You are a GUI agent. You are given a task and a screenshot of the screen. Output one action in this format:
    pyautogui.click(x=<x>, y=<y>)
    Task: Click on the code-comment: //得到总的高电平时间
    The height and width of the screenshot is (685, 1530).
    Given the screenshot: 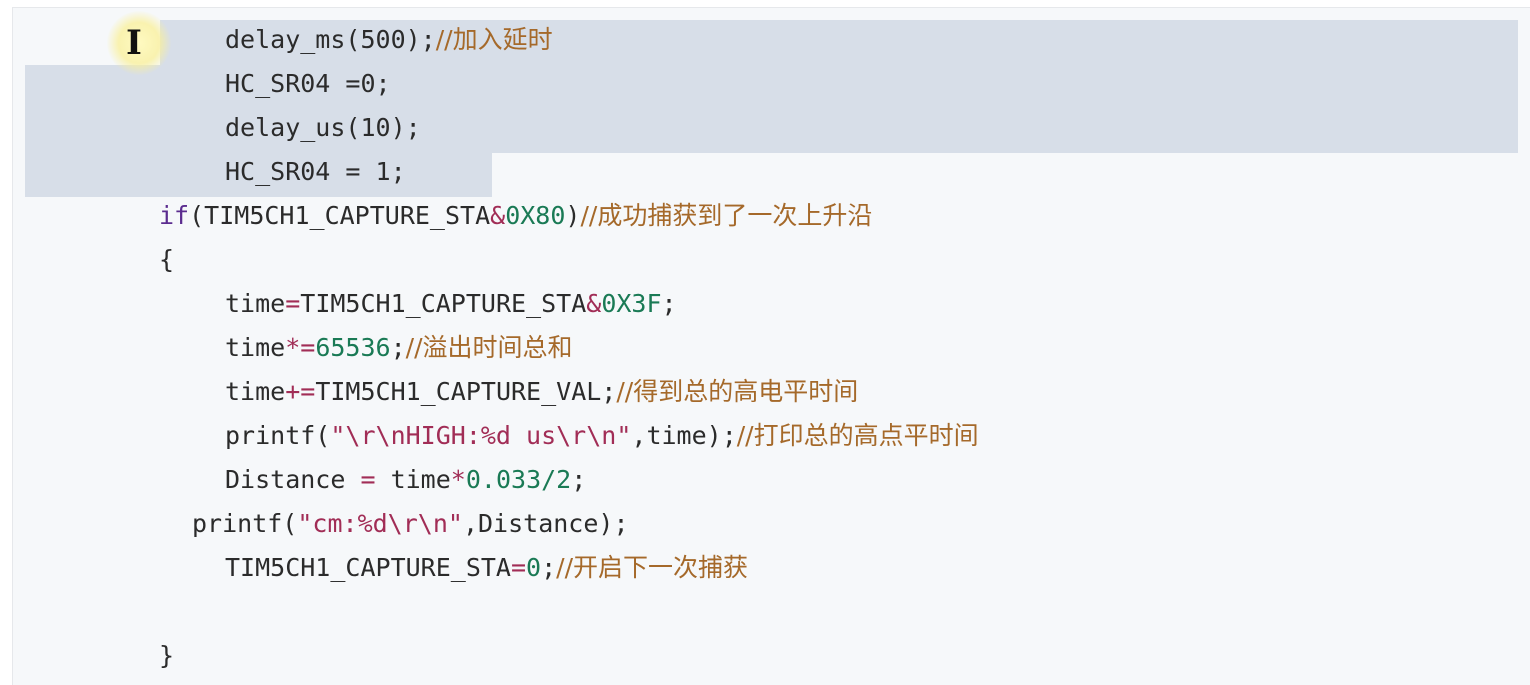 What is the action you would take?
    pyautogui.click(x=737, y=391)
    